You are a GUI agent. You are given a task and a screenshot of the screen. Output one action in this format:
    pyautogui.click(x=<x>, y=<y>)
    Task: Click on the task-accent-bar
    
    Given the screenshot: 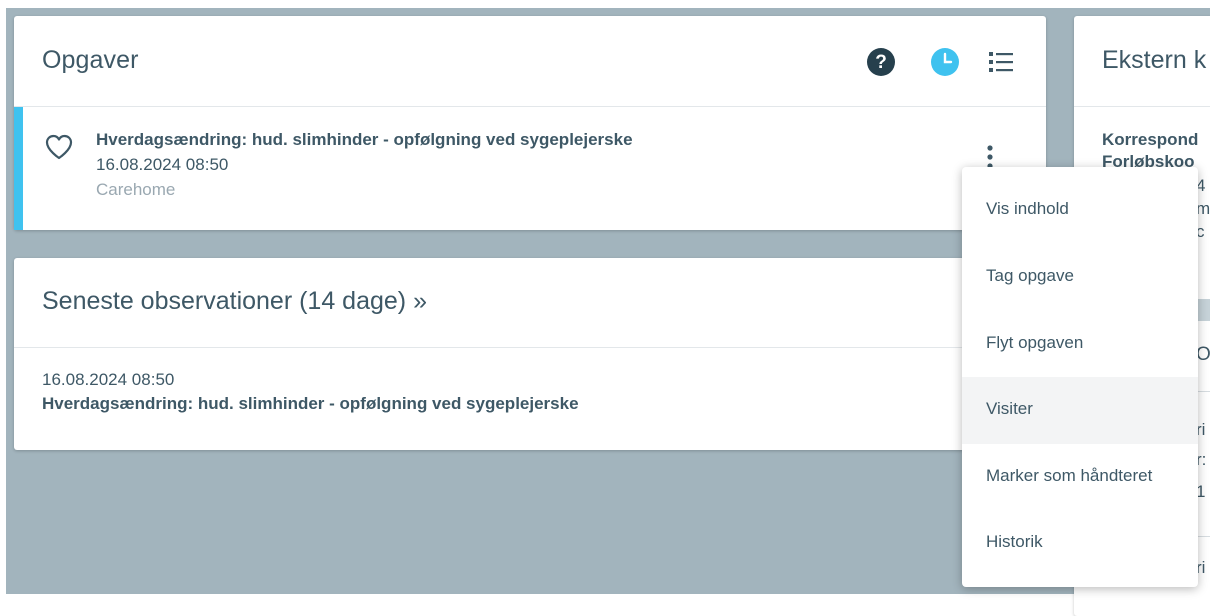 What is the action you would take?
    pyautogui.click(x=18, y=168)
    